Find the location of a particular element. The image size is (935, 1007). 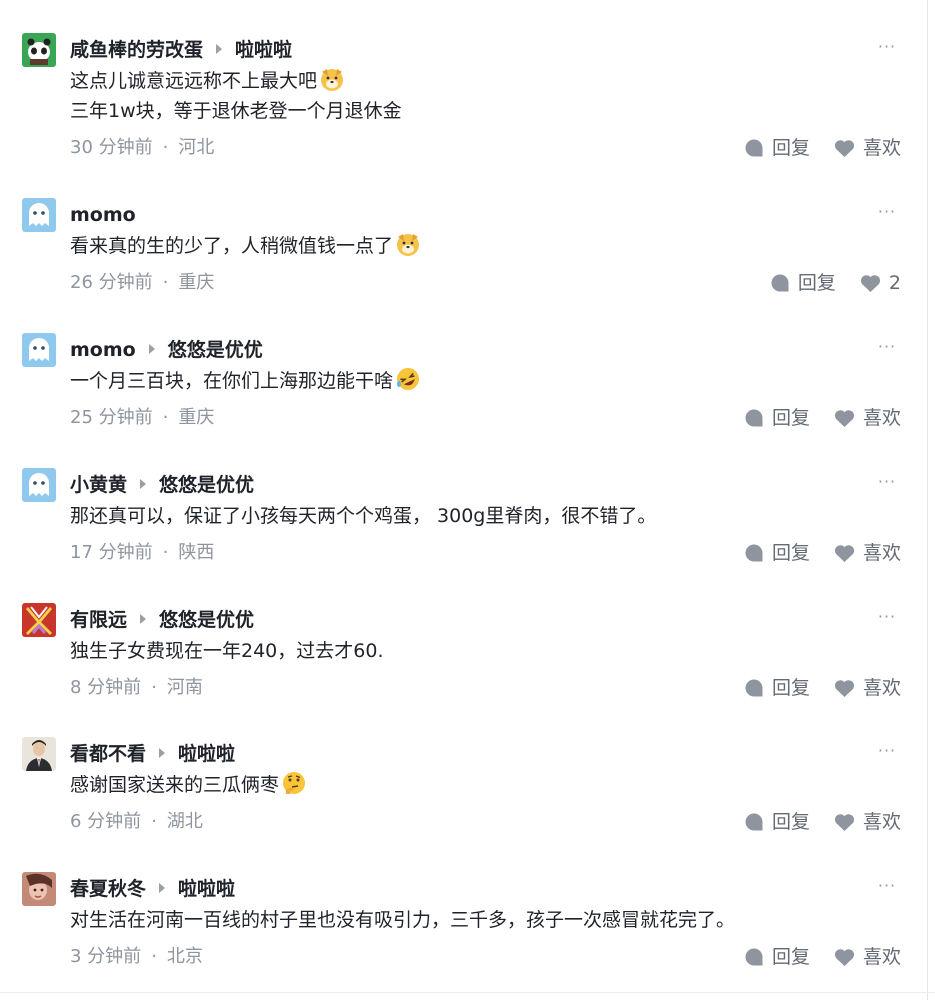

timestamp: 6 分钟前 is located at coordinates (106, 821).